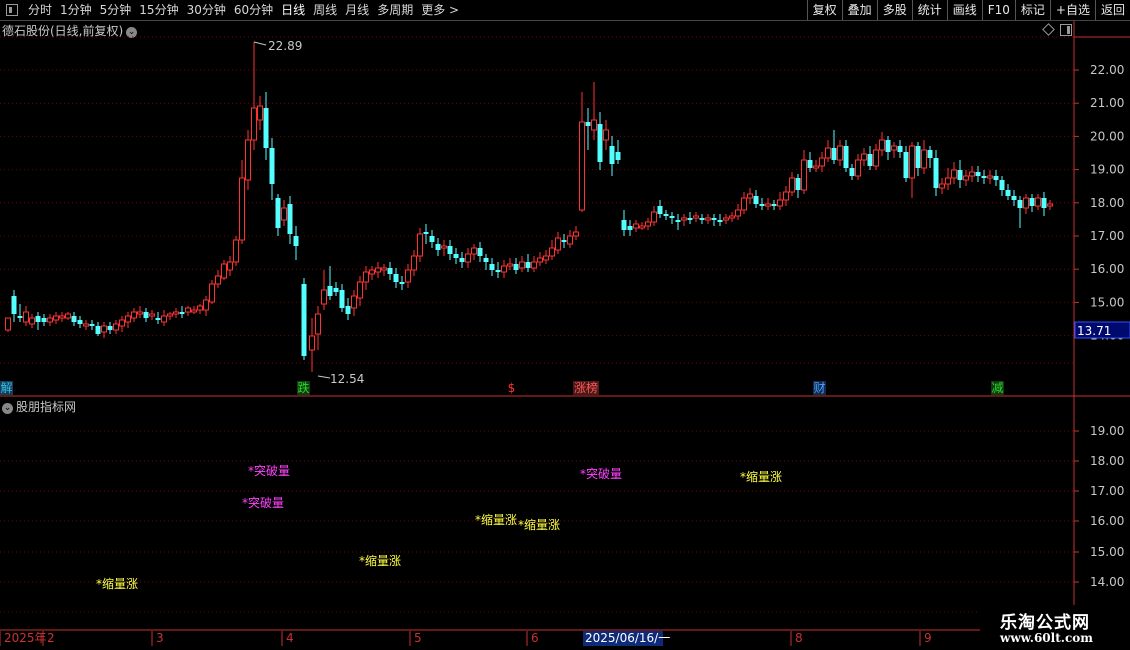  Describe the element at coordinates (928, 638) in the screenshot. I see `date-axis-label: 9` at that location.